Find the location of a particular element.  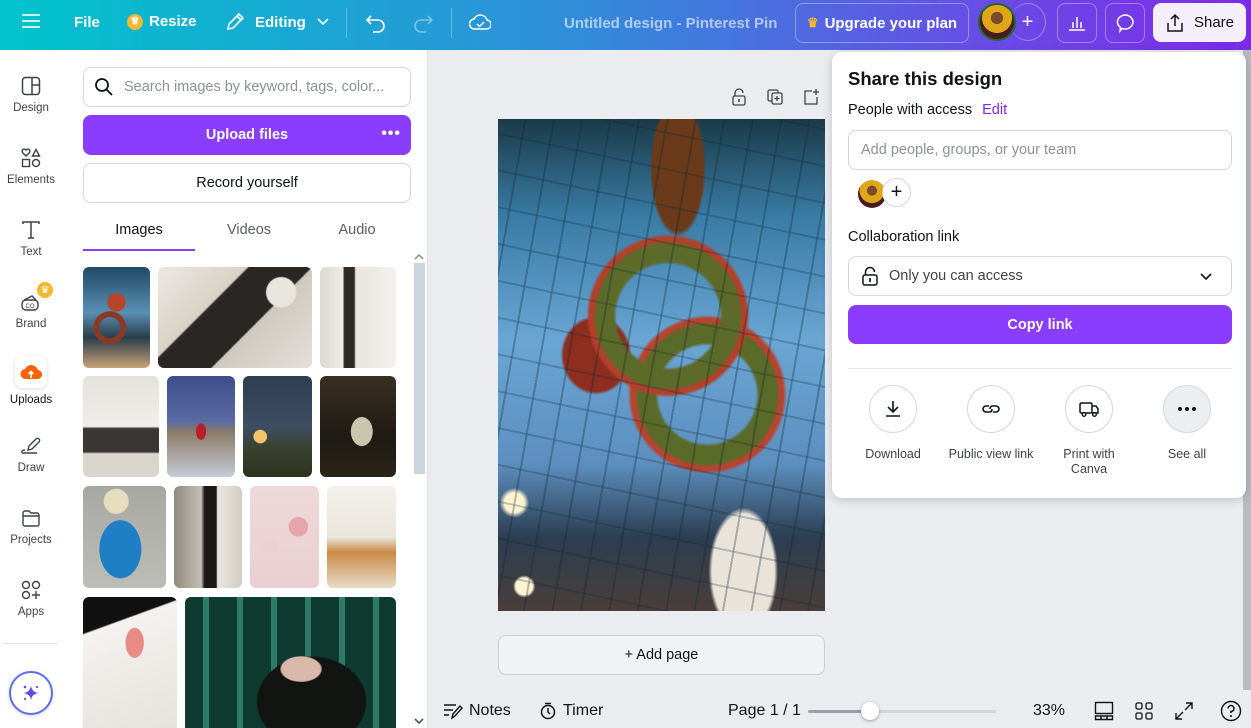

upgrade-plan-button: ♛ Upgrade your plan is located at coordinates (882, 23).